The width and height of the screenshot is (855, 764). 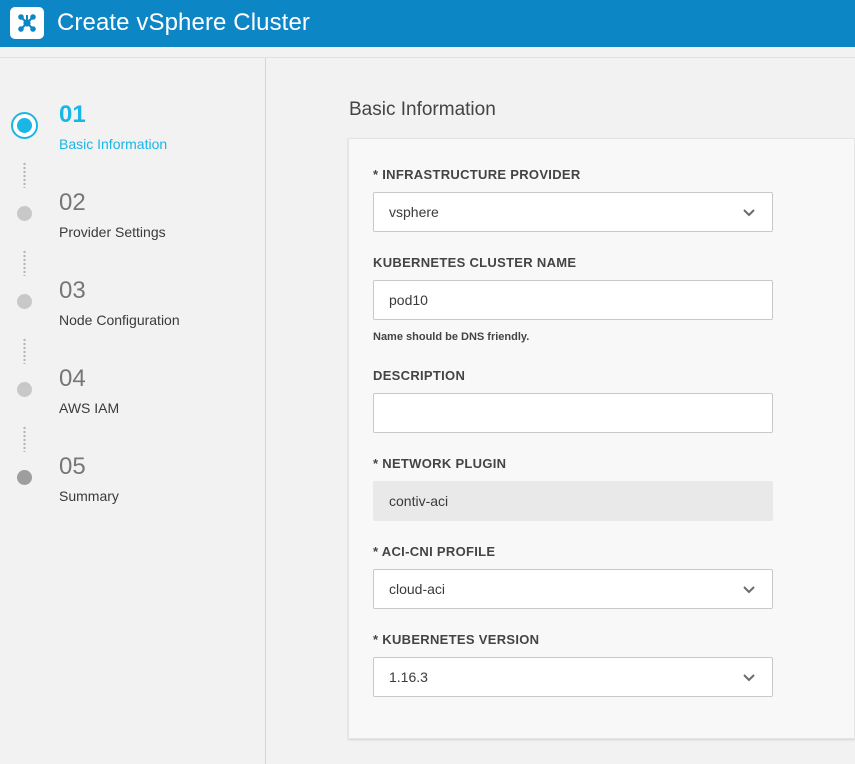 What do you see at coordinates (414, 212) in the screenshot?
I see `infra-provider-value: vsphere` at bounding box center [414, 212].